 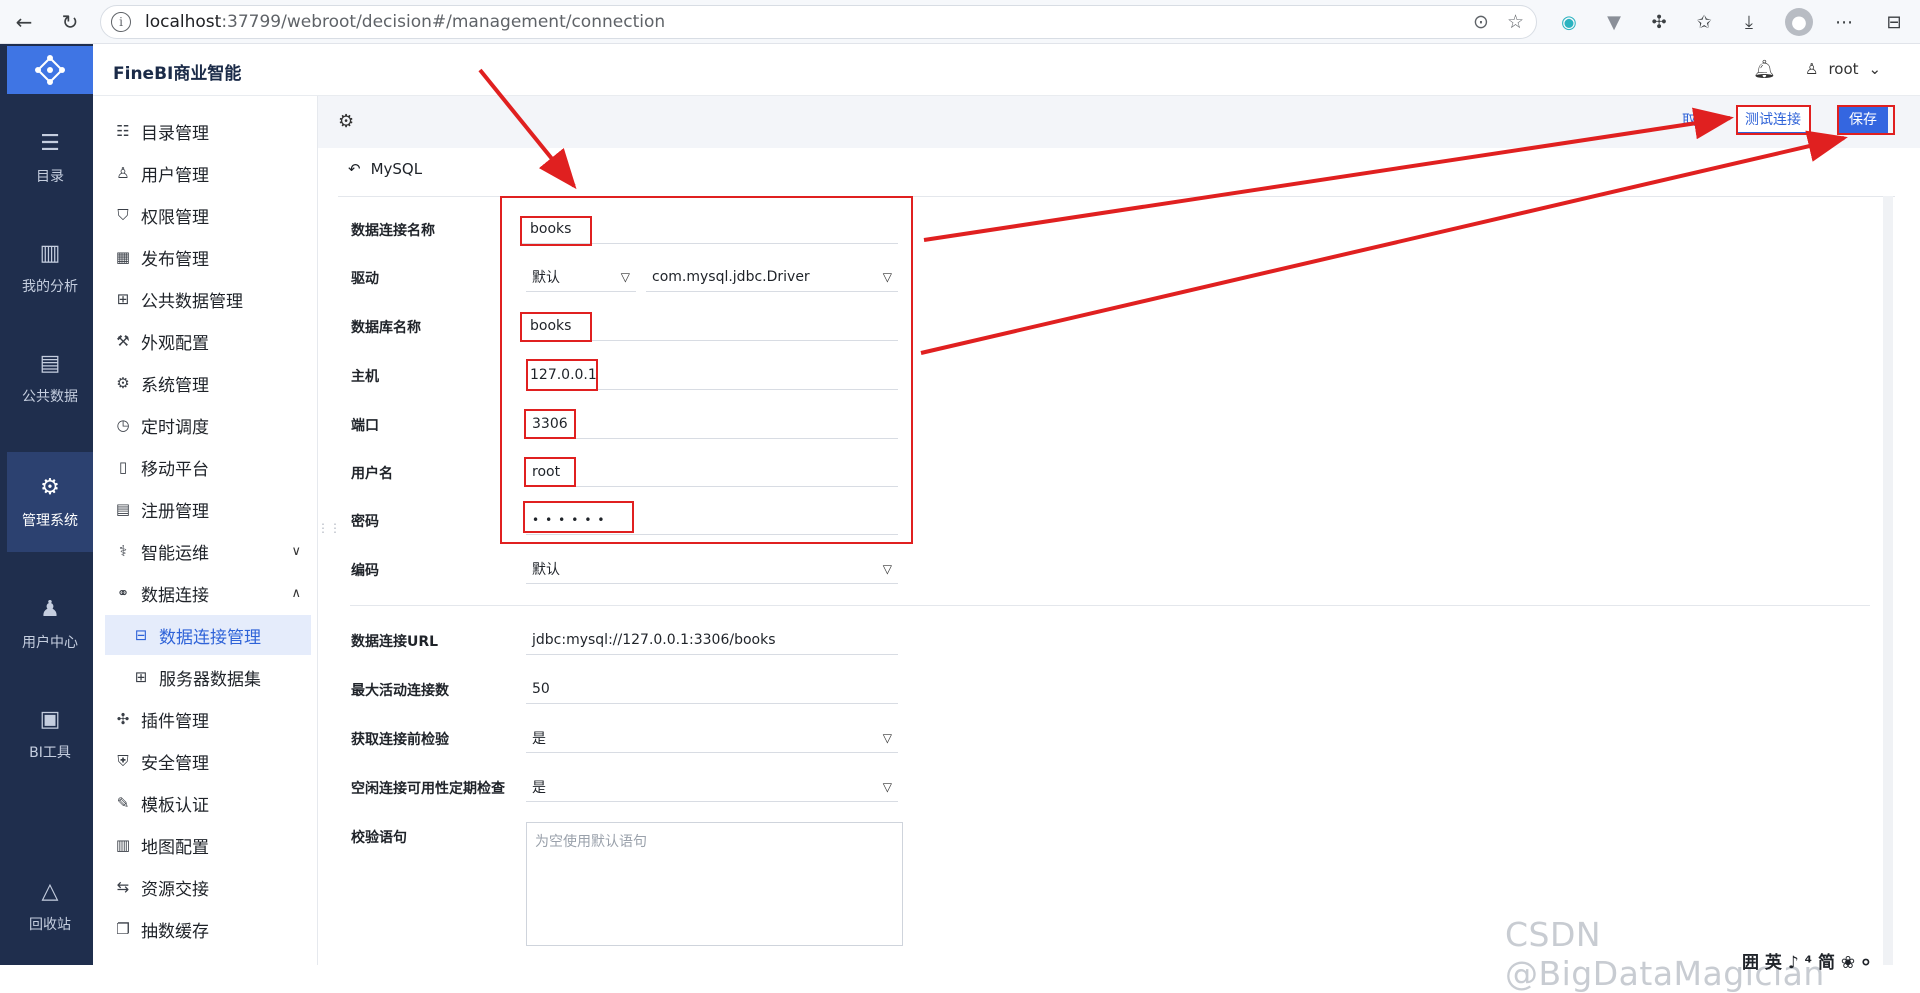 I want to click on list-icon: ☷, so click(x=123, y=131).